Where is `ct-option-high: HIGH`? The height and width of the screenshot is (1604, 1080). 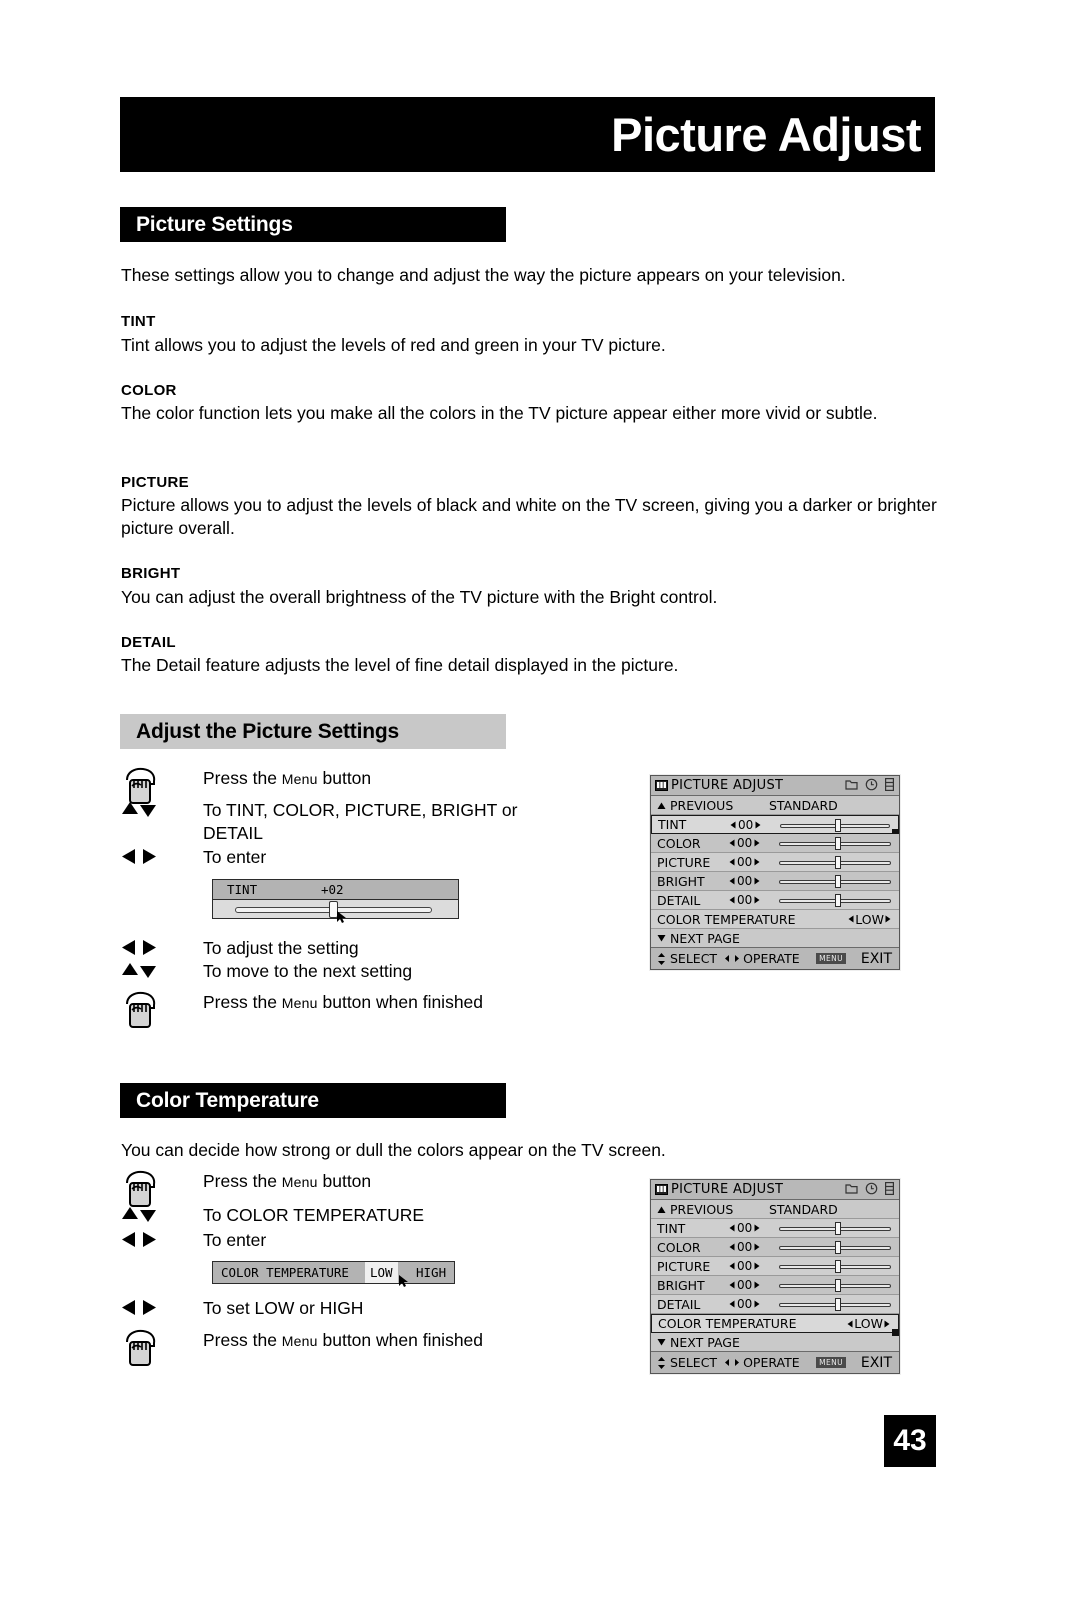
ct-option-high: HIGH is located at coordinates (431, 1272).